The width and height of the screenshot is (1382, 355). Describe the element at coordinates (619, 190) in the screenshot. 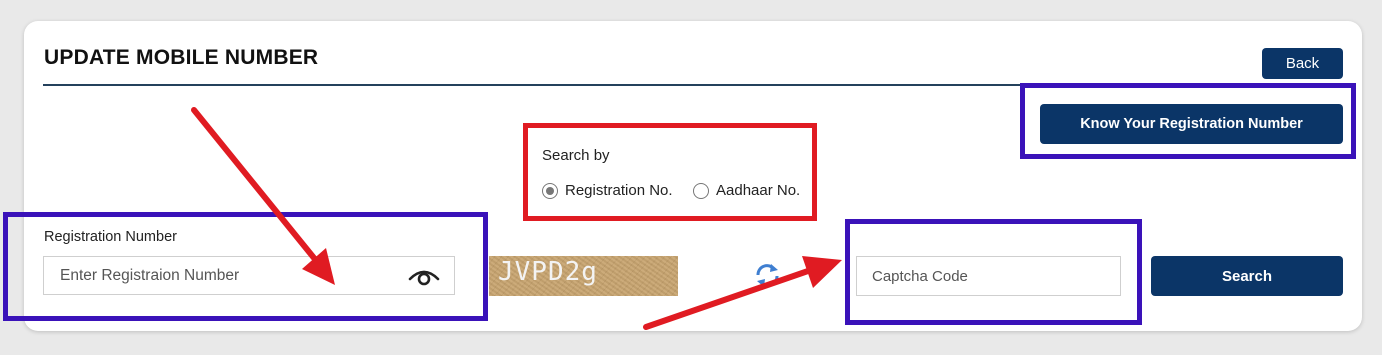

I see `radio-label-registration: Registration No.` at that location.